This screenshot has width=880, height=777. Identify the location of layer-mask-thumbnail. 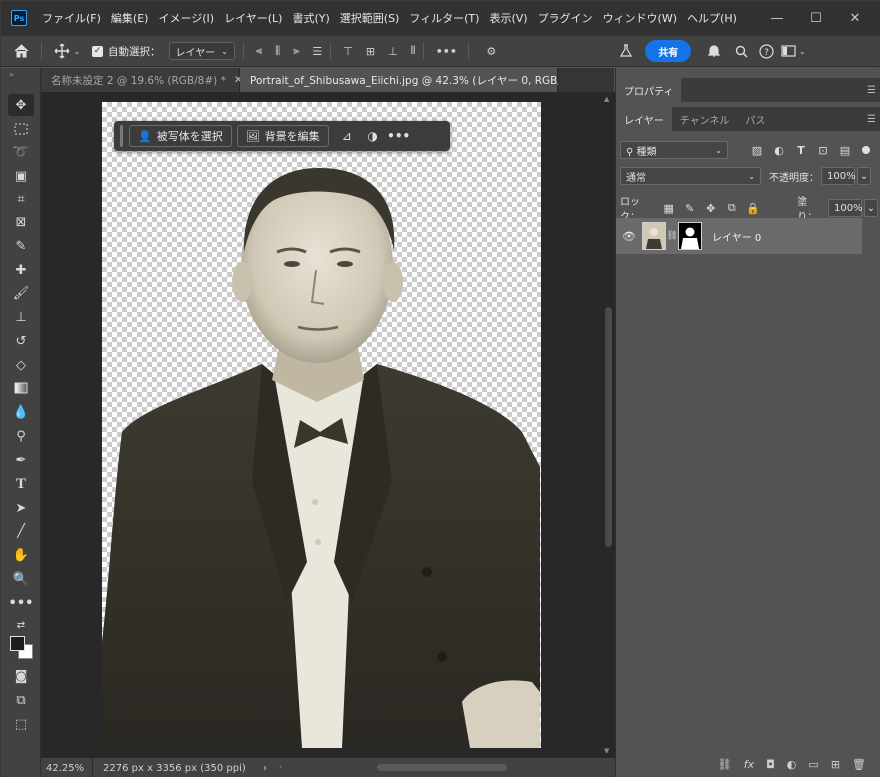
(690, 236).